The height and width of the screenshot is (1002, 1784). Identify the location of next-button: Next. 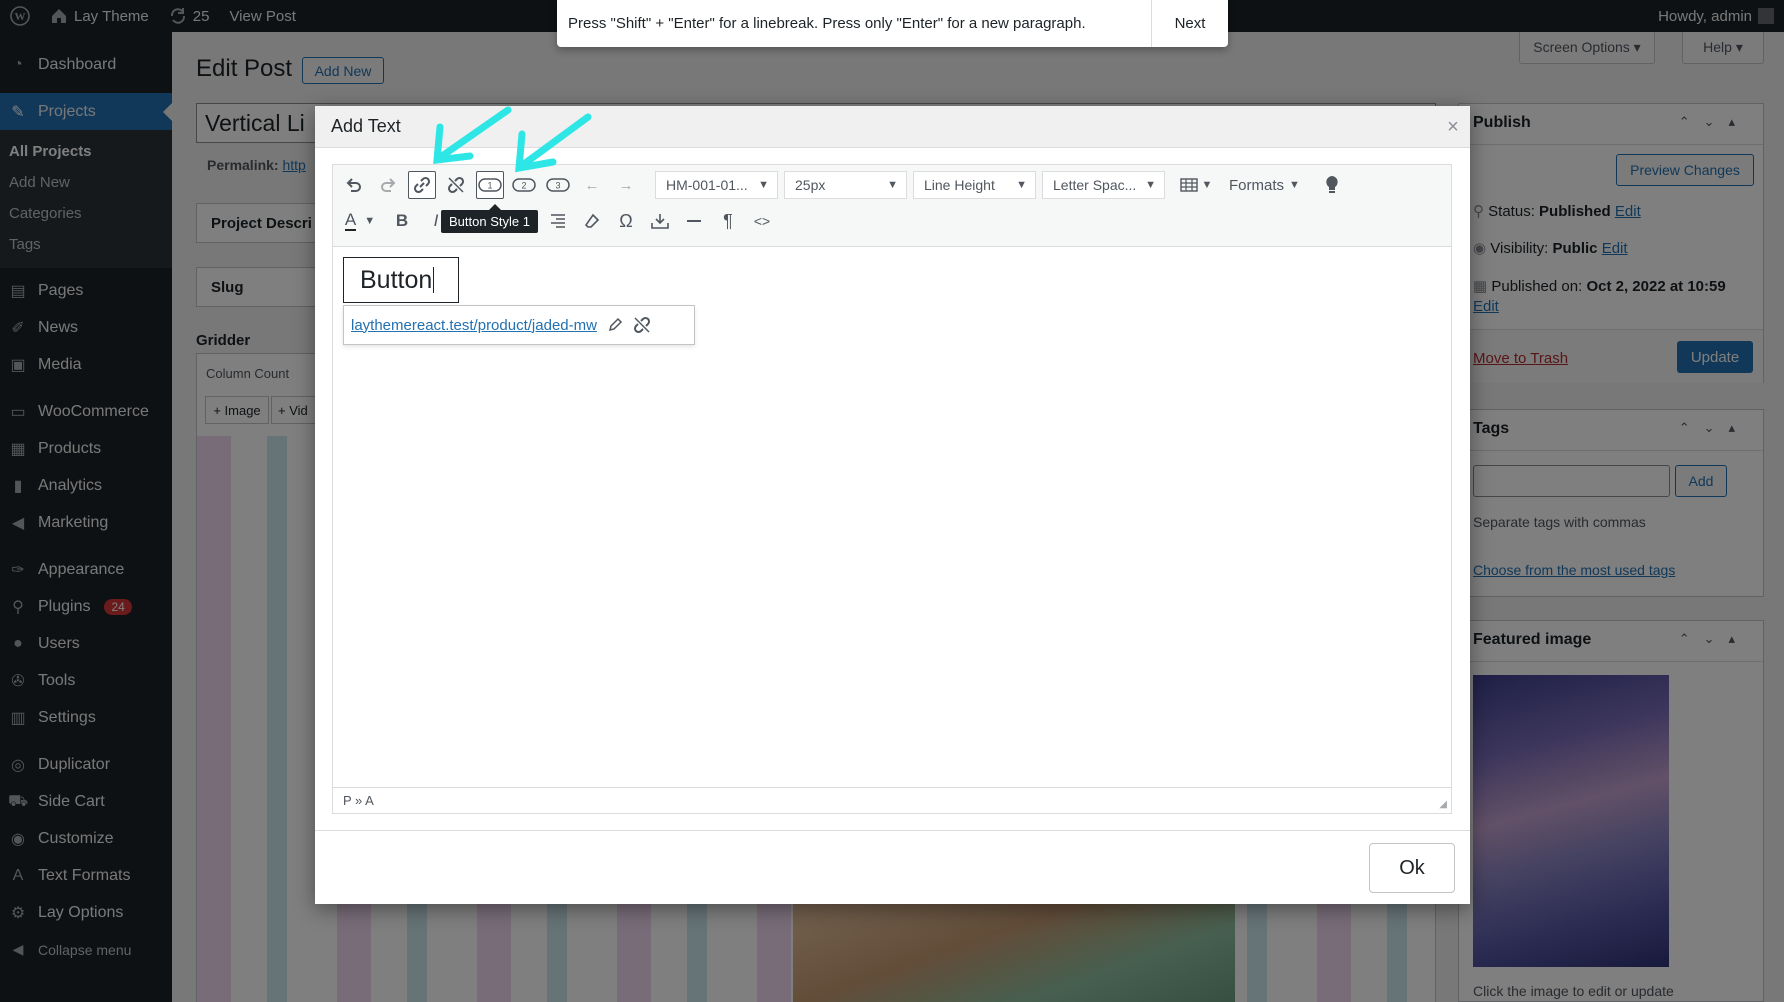
(1189, 23).